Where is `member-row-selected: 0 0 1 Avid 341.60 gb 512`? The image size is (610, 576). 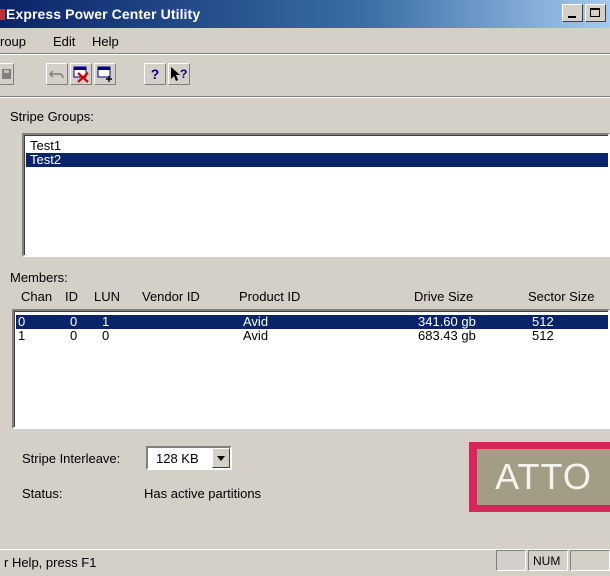
member-row-selected: 0 0 1 Avid 341.60 gb 512 is located at coordinates (312, 322).